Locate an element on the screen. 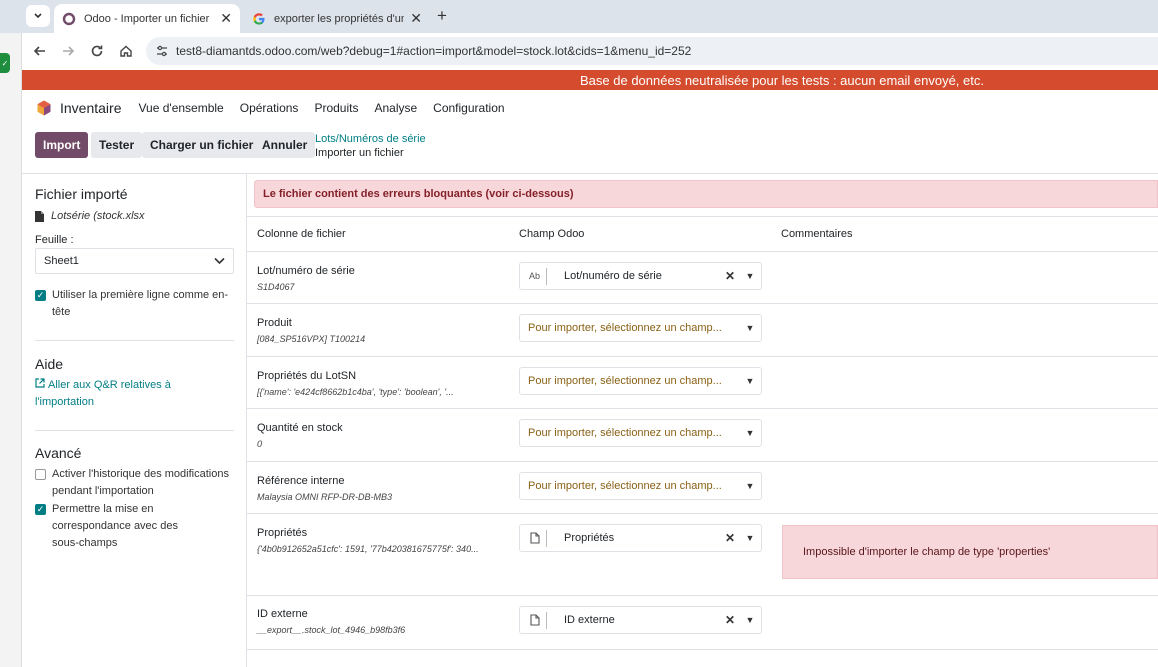 This screenshot has width=1158, height=667. tab-search-button is located at coordinates (38, 16).